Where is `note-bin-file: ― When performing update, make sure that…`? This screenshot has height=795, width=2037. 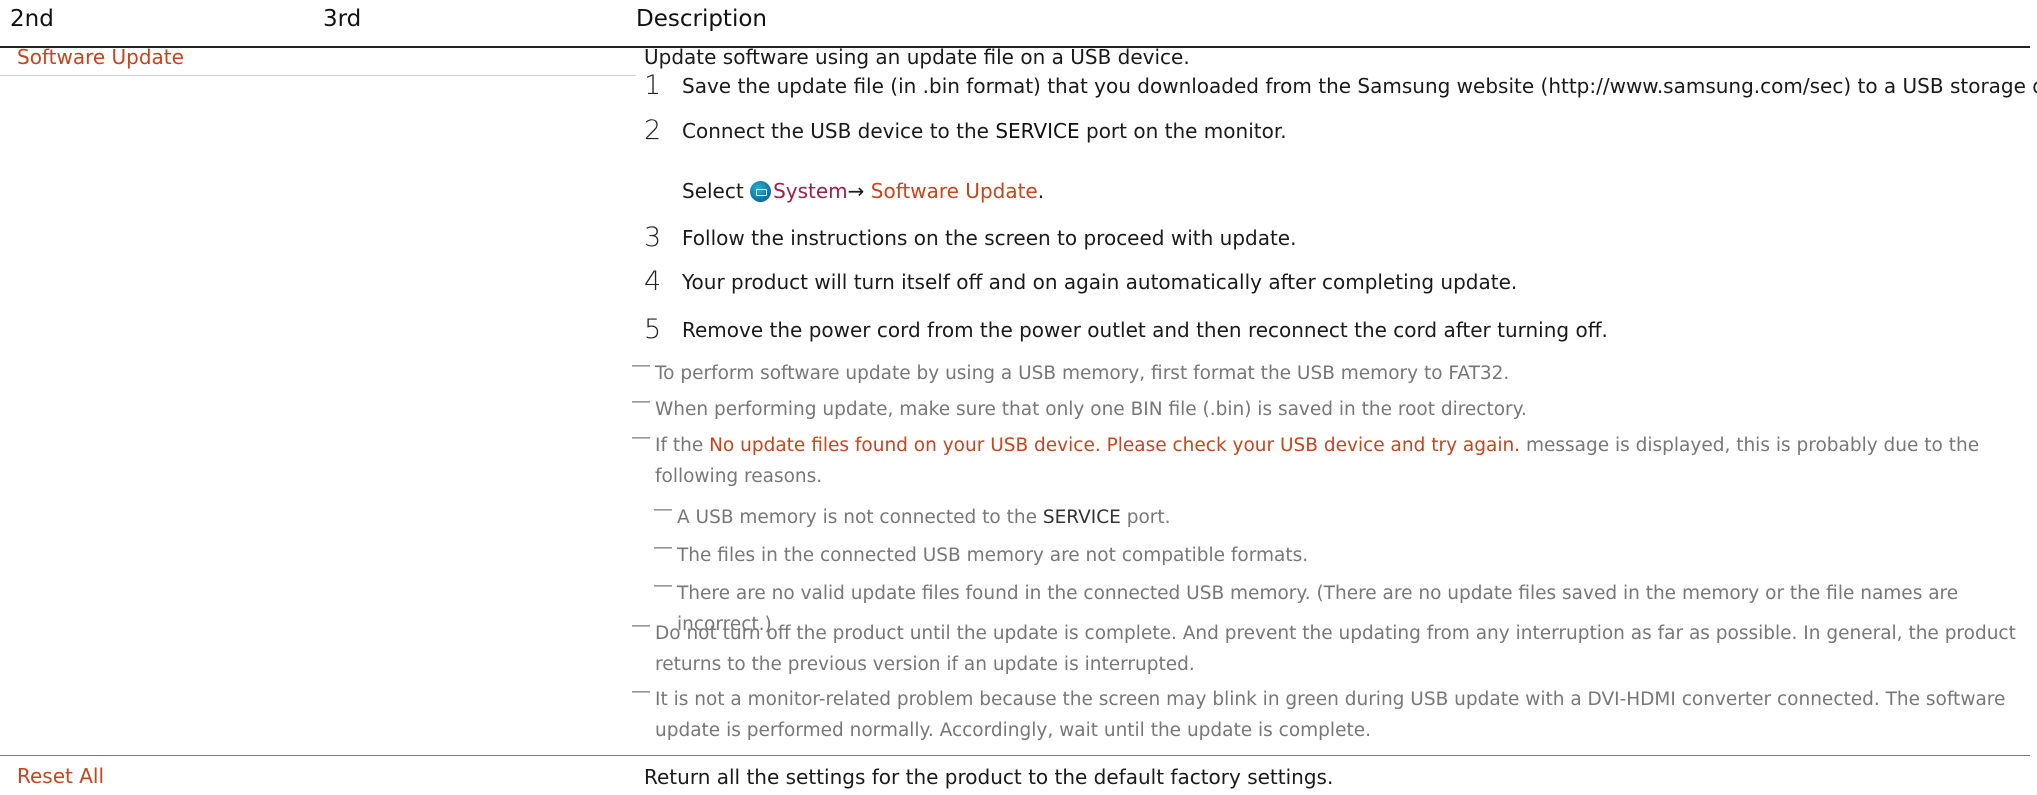 note-bin-file: ― When performing update, make sure that… is located at coordinates (1328, 408).